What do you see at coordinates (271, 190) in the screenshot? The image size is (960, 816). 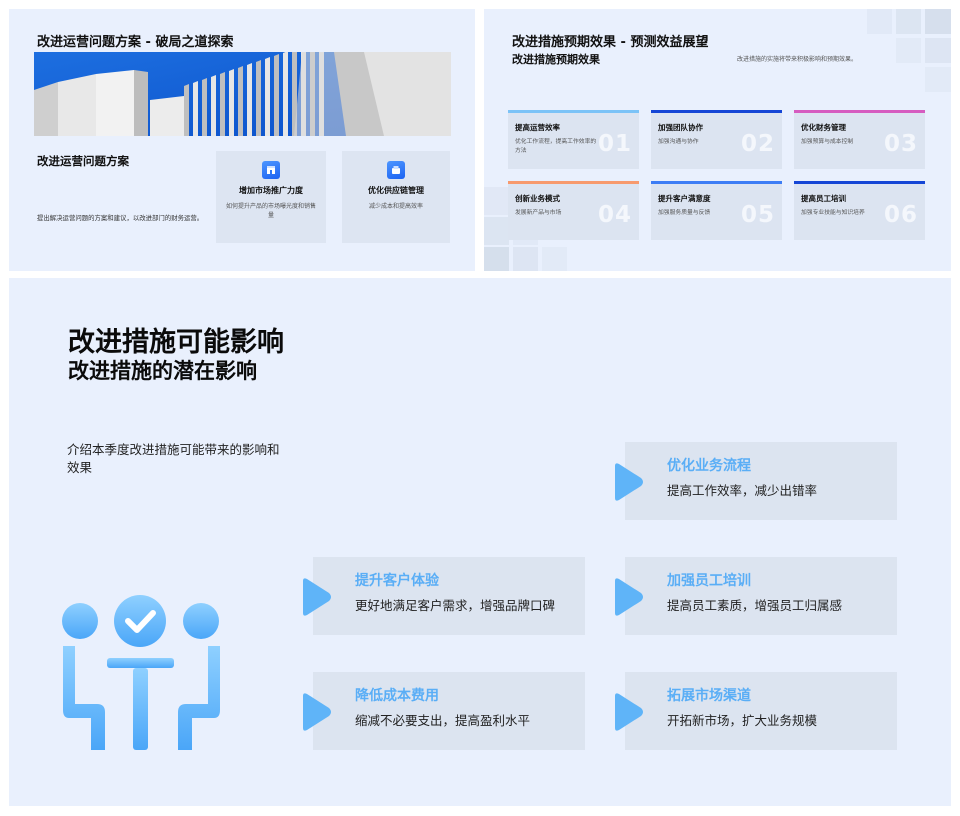 I see `card-title: 增加市场推广力度` at bounding box center [271, 190].